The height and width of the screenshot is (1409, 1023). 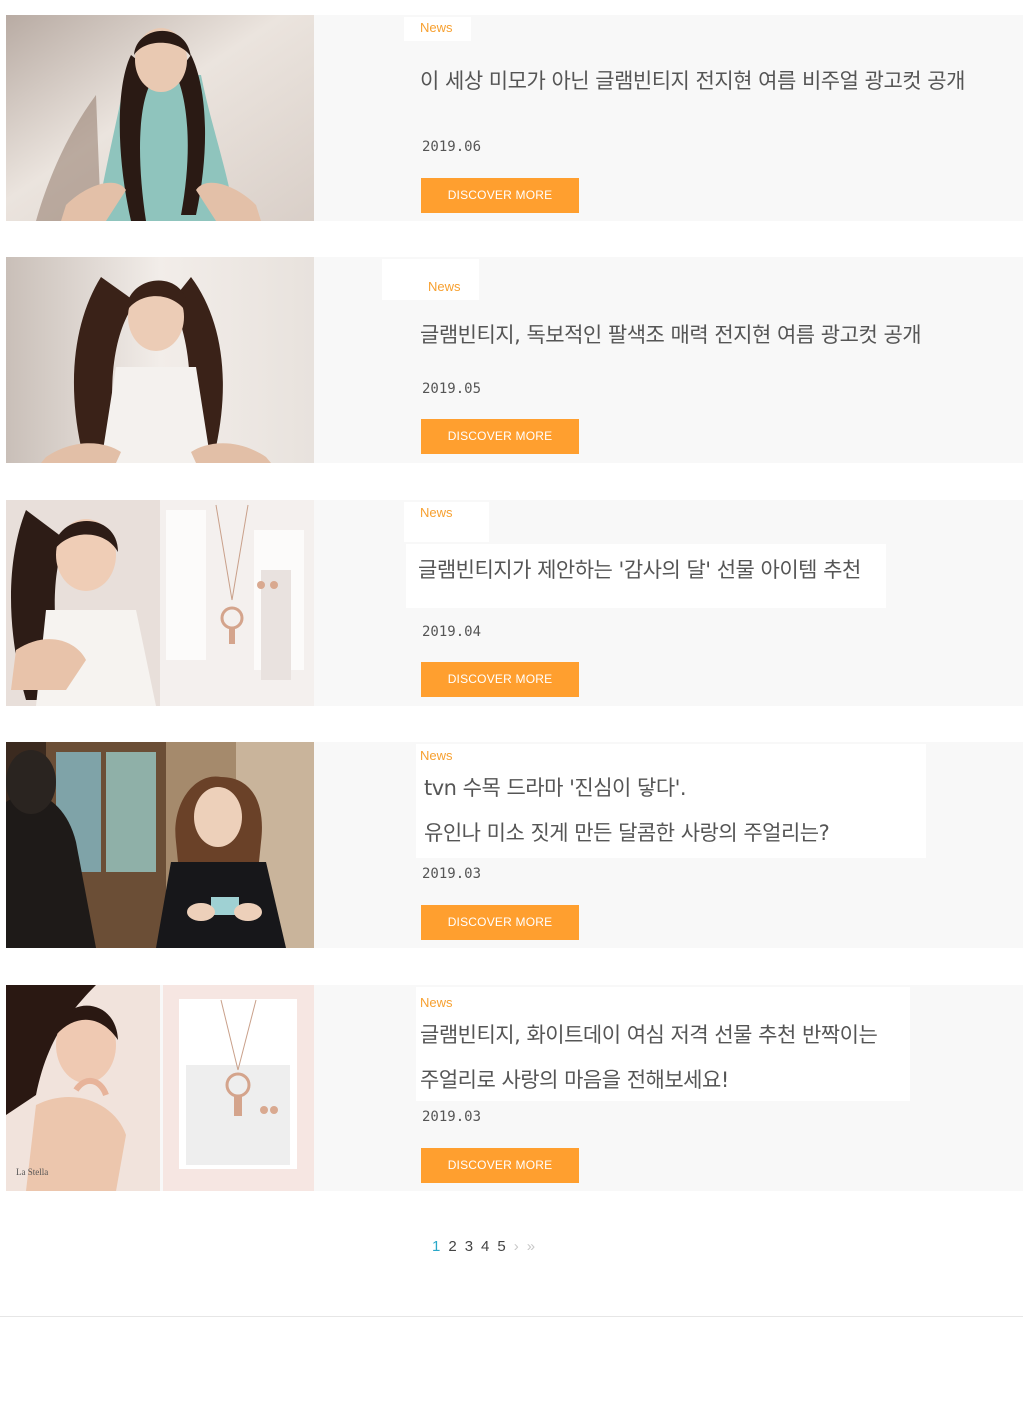 I want to click on page-link-2: 2, so click(x=452, y=1246).